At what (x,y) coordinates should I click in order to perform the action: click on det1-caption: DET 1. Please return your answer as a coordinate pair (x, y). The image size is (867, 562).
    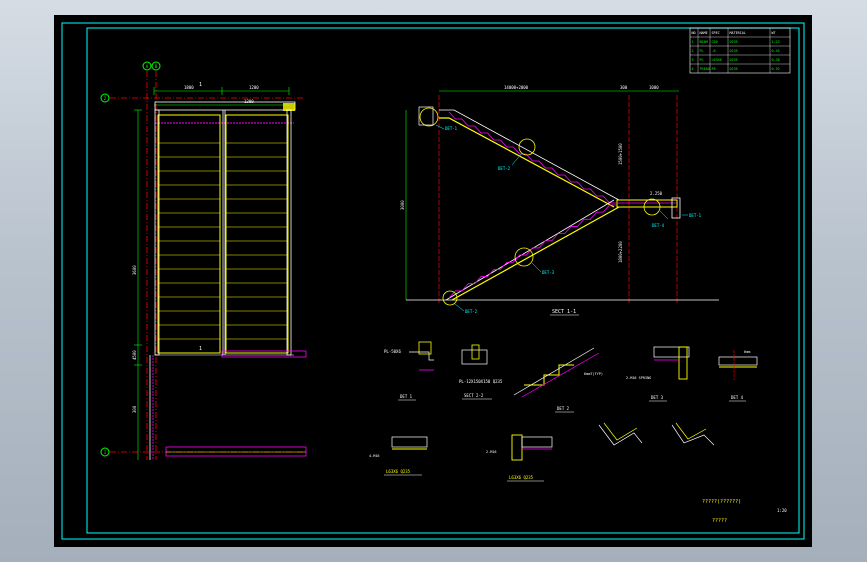
    Looking at the image, I should click on (406, 396).